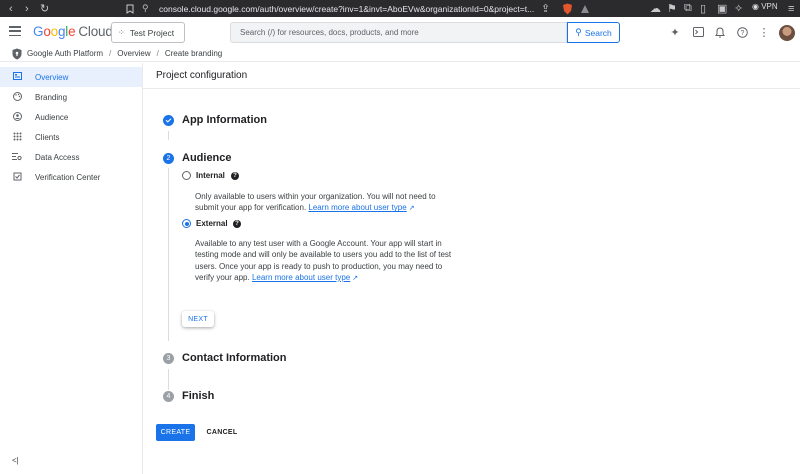 The width and height of the screenshot is (800, 474). I want to click on palette-icon, so click(17, 97).